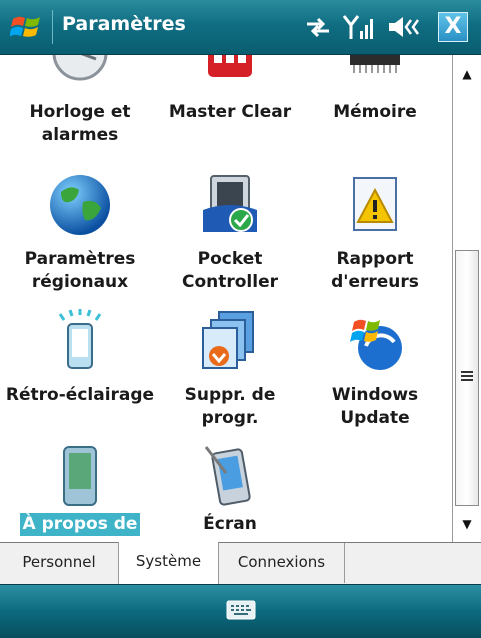 The image size is (481, 638). What do you see at coordinates (80, 68) in the screenshot?
I see `clock-icon` at bounding box center [80, 68].